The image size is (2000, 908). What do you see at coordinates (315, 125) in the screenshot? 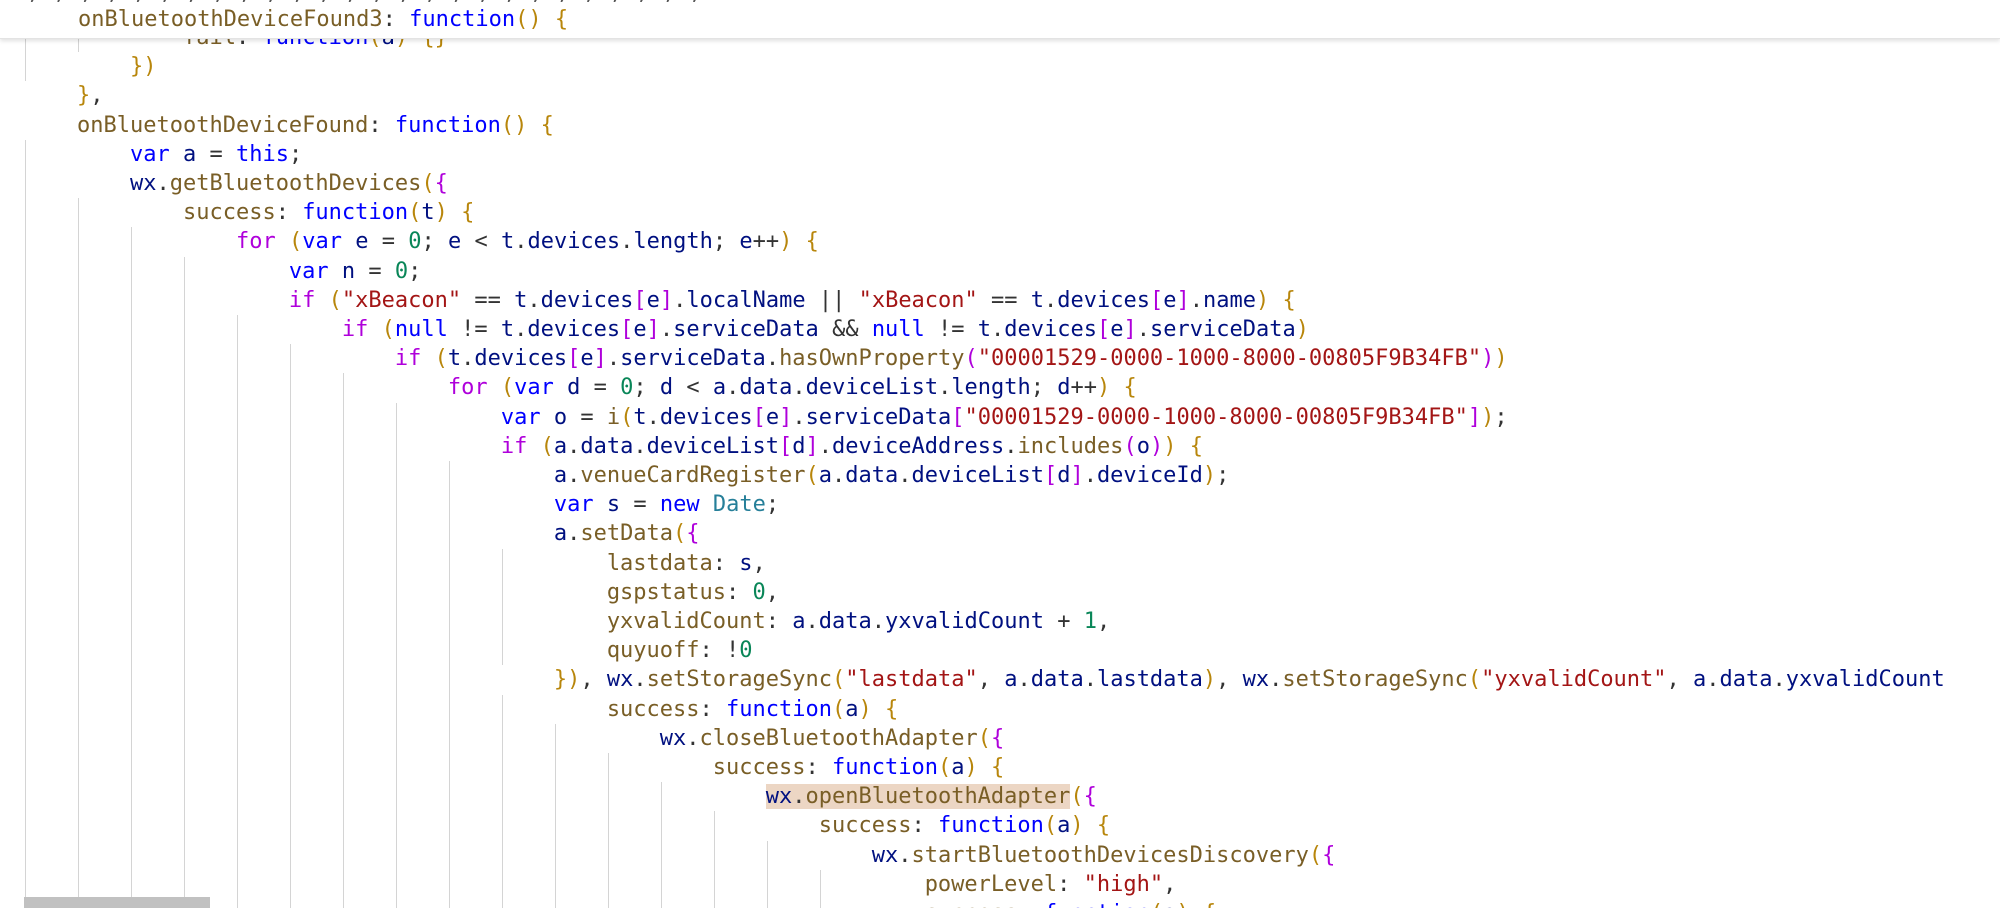
I see `code-line: onBluetoothDeviceFound: function() {` at bounding box center [315, 125].